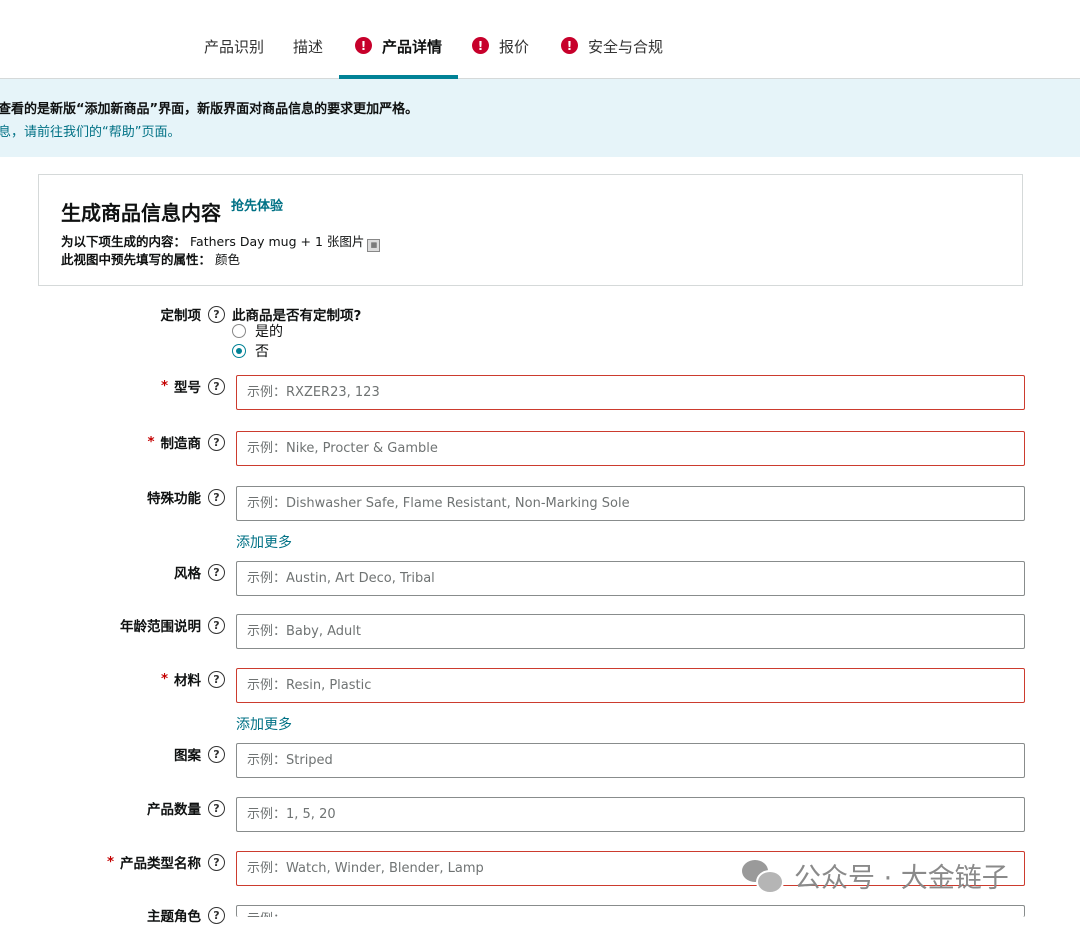  I want to click on pattern-label: 图案 ?, so click(199, 754).